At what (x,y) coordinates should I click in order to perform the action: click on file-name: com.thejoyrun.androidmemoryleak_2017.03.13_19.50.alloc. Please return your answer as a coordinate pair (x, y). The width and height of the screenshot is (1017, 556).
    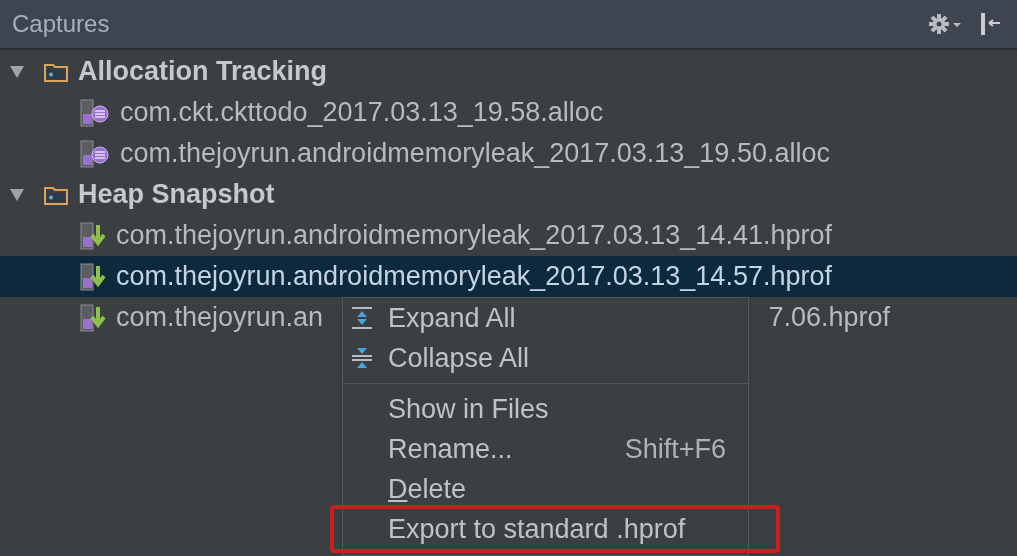
    Looking at the image, I should click on (475, 154).